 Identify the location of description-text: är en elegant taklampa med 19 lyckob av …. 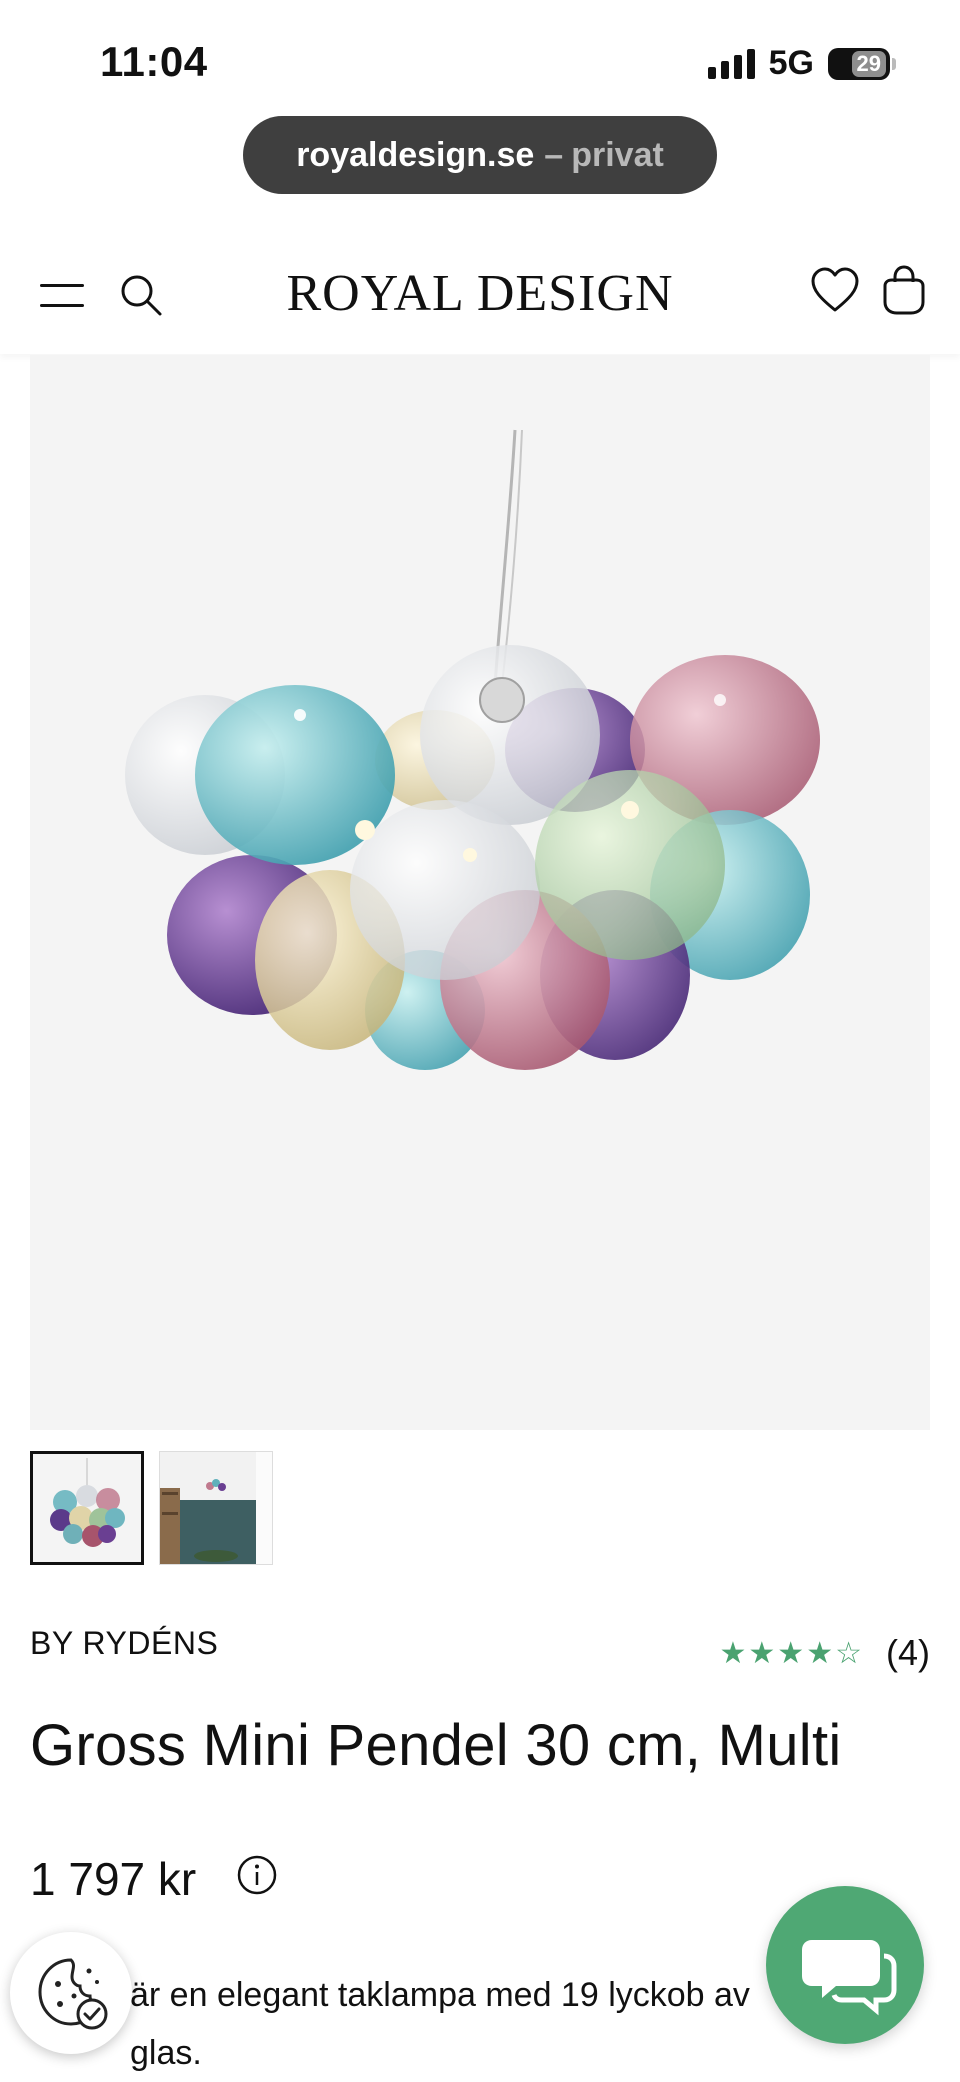
(440, 2024).